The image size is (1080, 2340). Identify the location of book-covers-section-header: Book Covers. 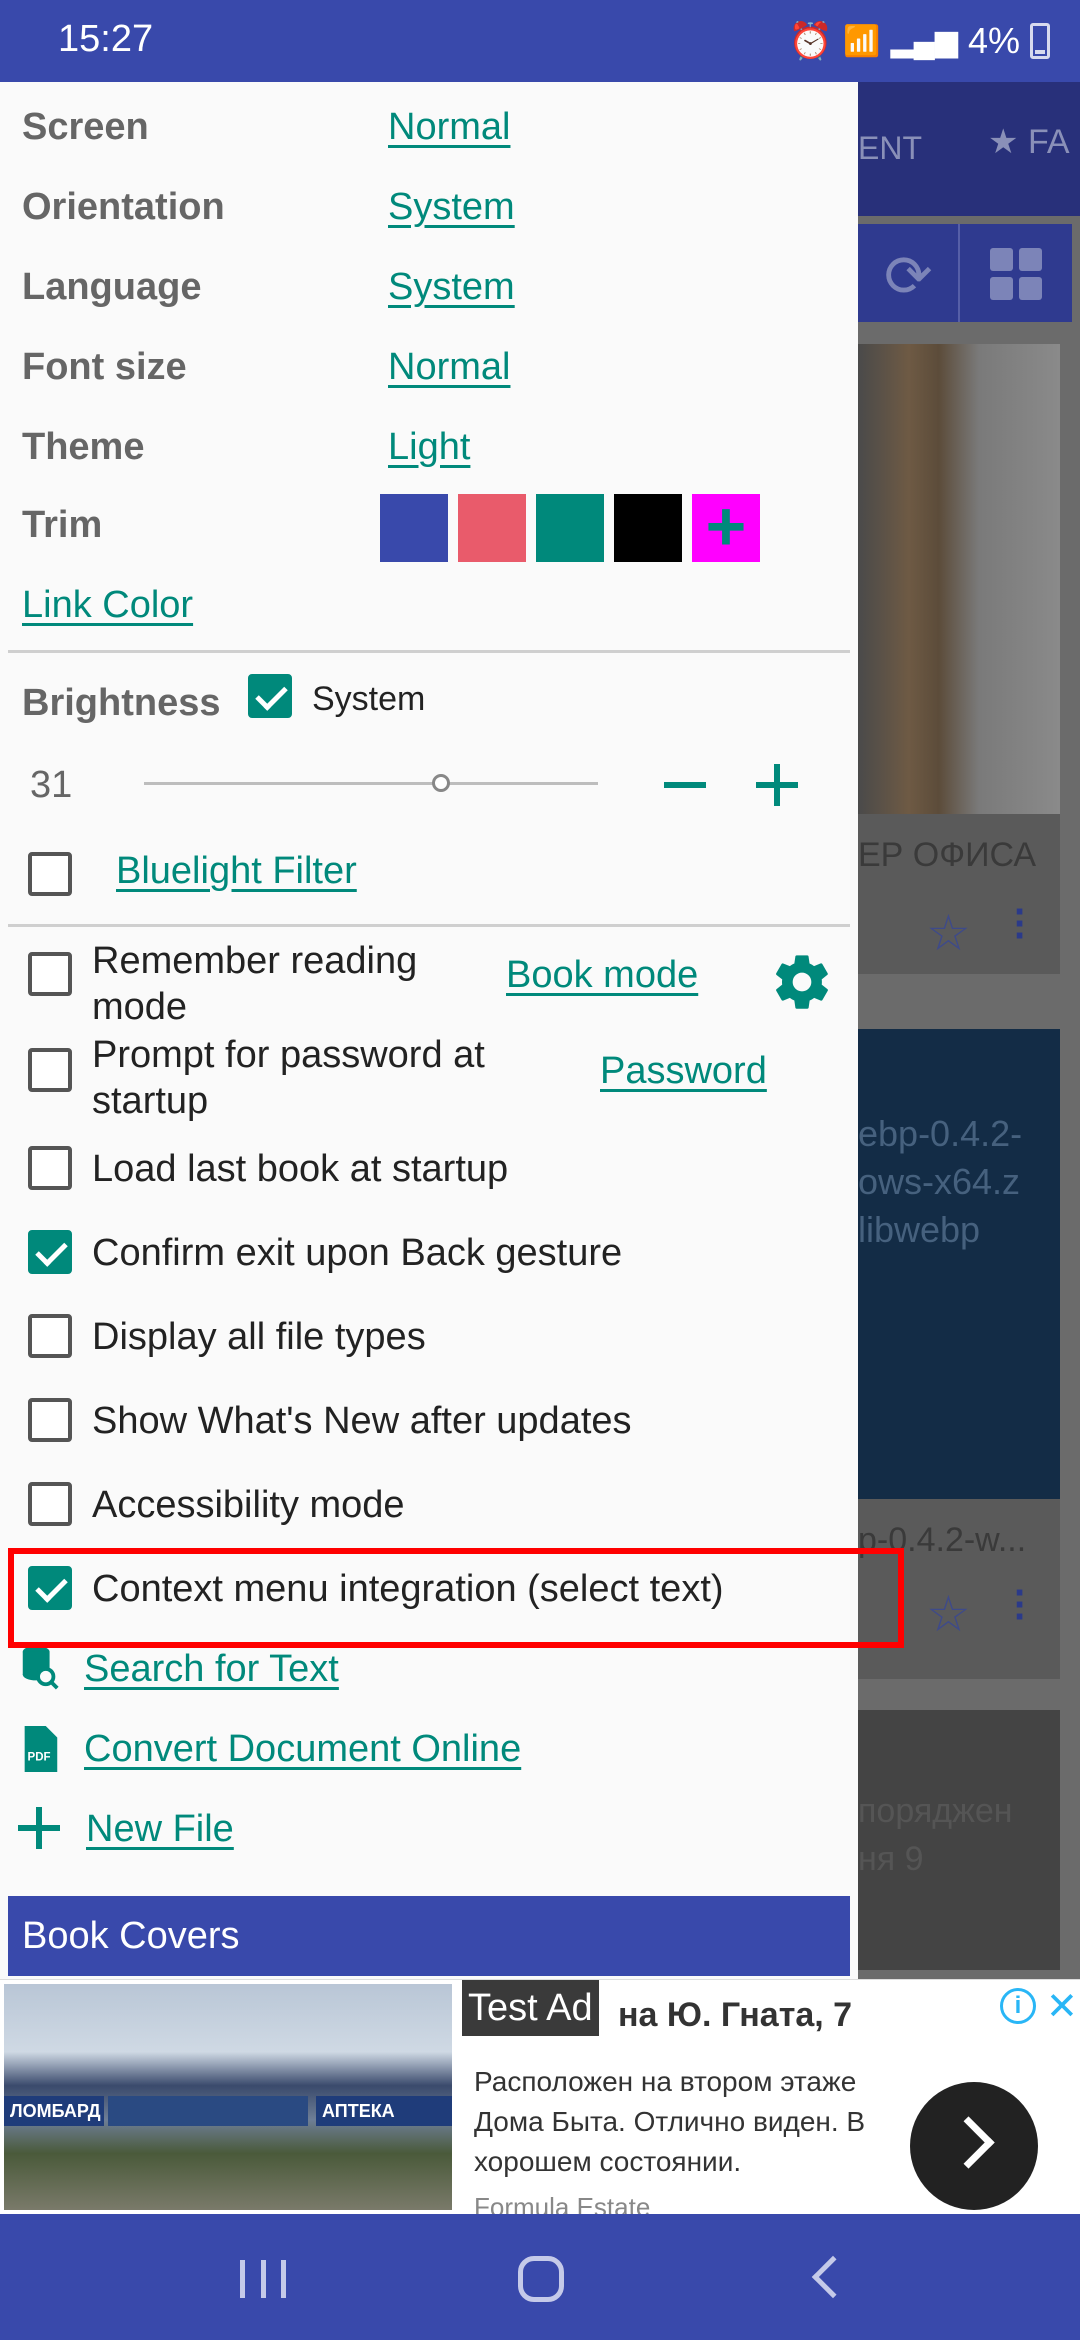
(429, 1936).